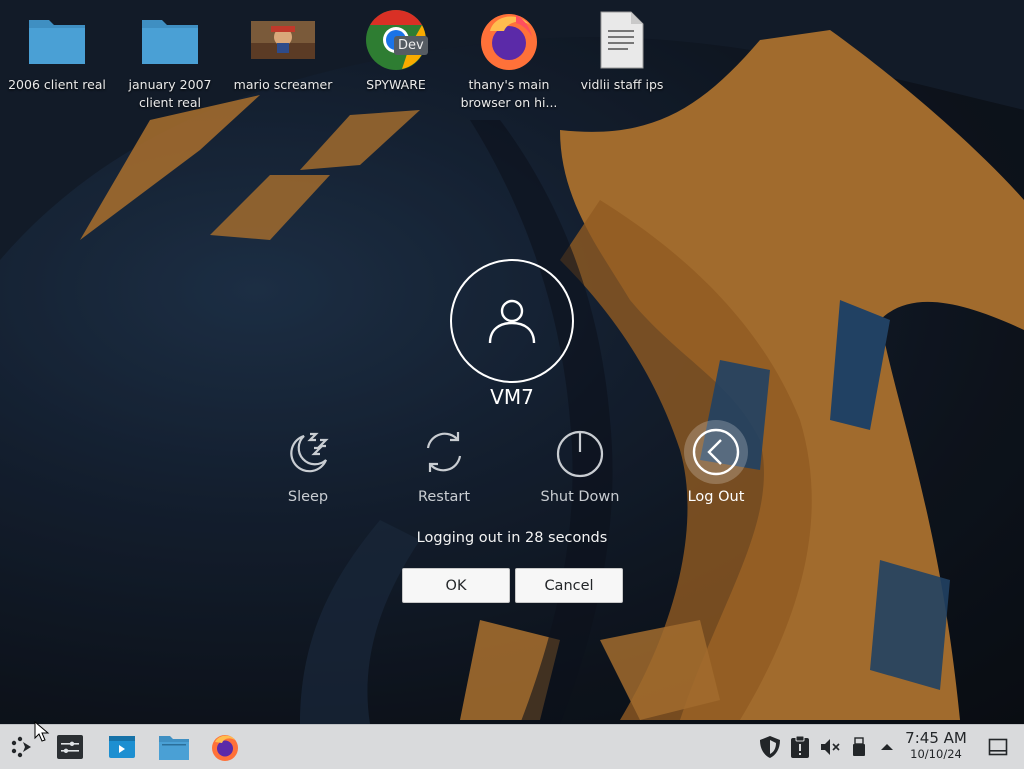 This screenshot has height=769, width=1024. Describe the element at coordinates (512, 538) in the screenshot. I see `logout-countdown: Logging out in 28 seconds` at that location.